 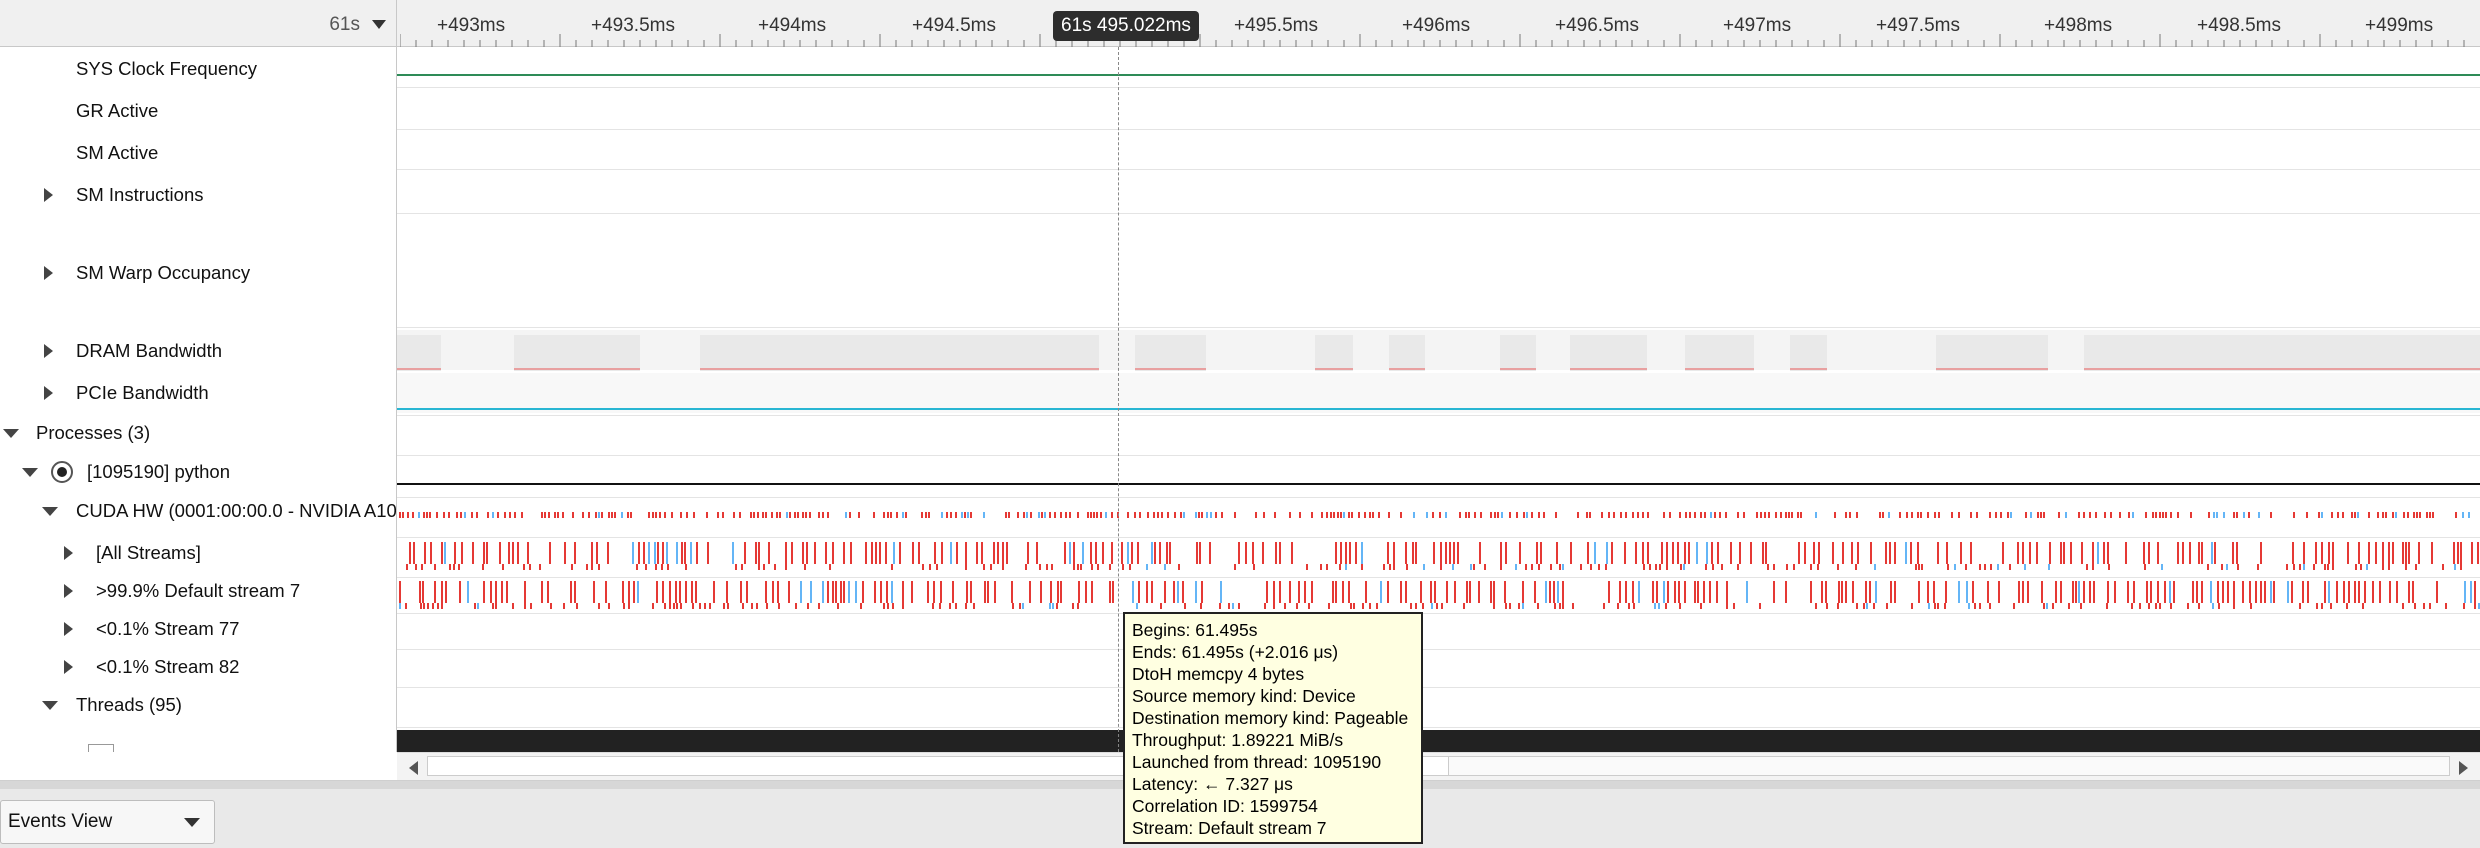 I want to click on thread-checkbox, so click(x=101, y=748).